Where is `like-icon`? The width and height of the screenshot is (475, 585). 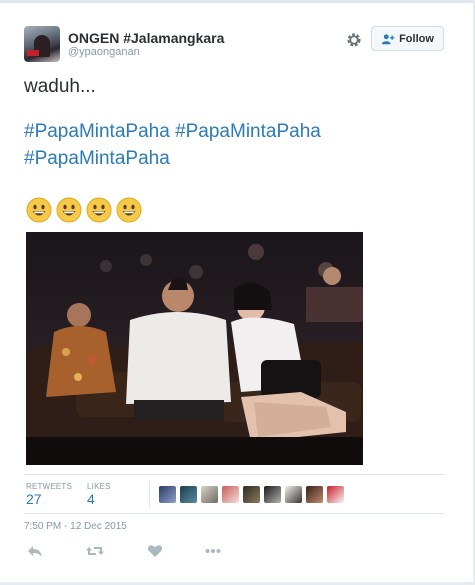 like-icon is located at coordinates (155, 551).